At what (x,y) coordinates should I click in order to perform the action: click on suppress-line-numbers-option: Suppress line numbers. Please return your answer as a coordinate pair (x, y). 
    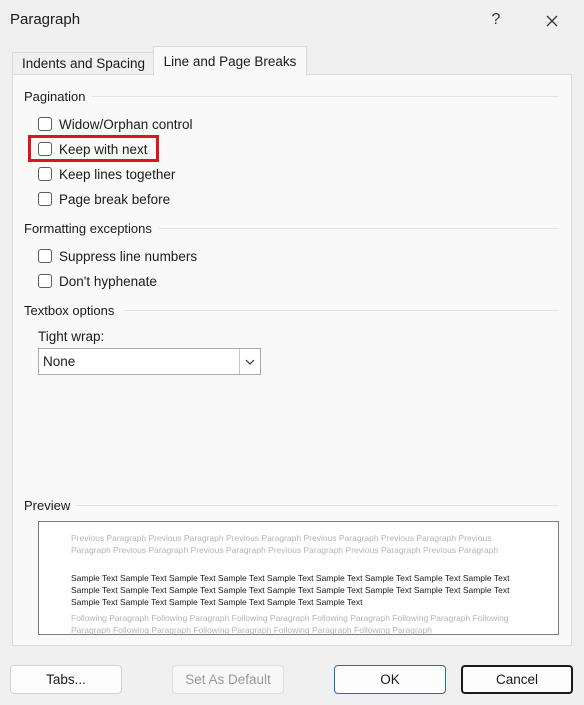
    Looking at the image, I should click on (117, 256).